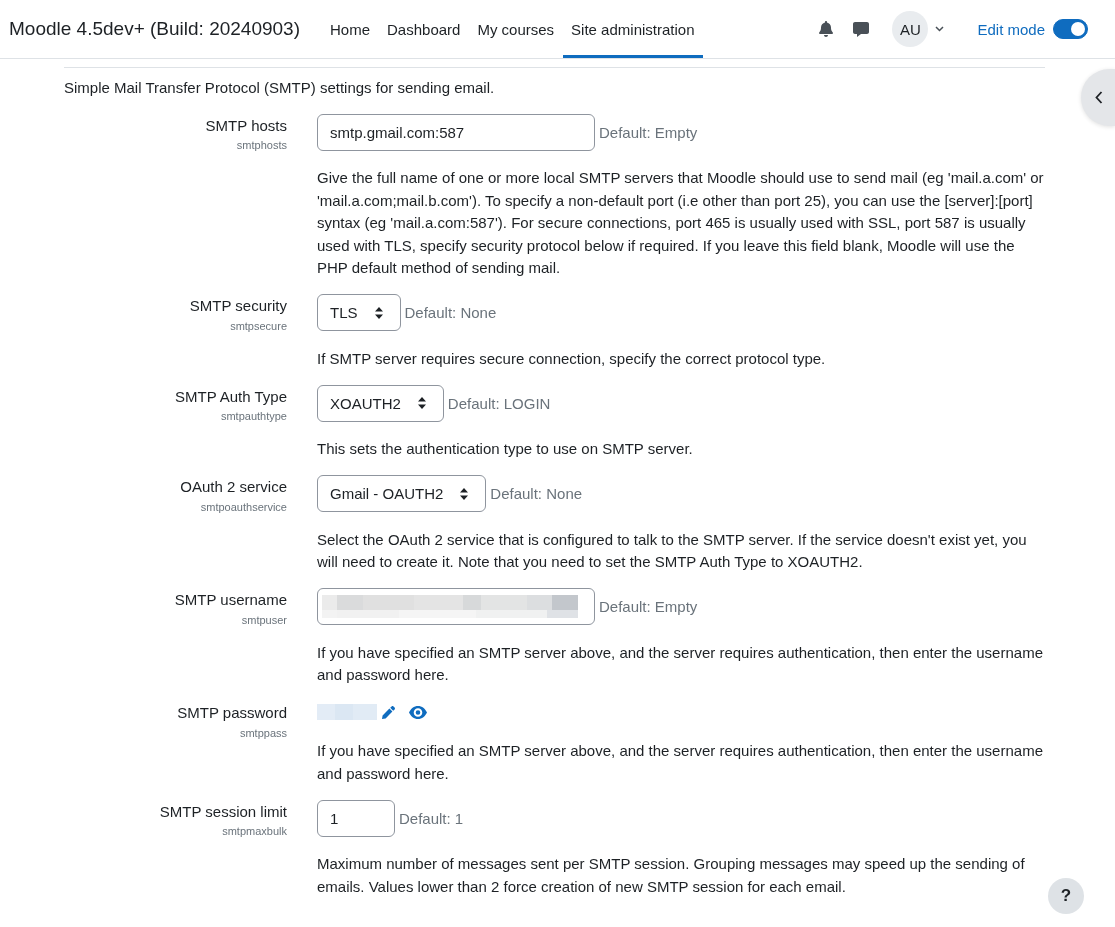  I want to click on default-value-note: Default: 1, so click(431, 818).